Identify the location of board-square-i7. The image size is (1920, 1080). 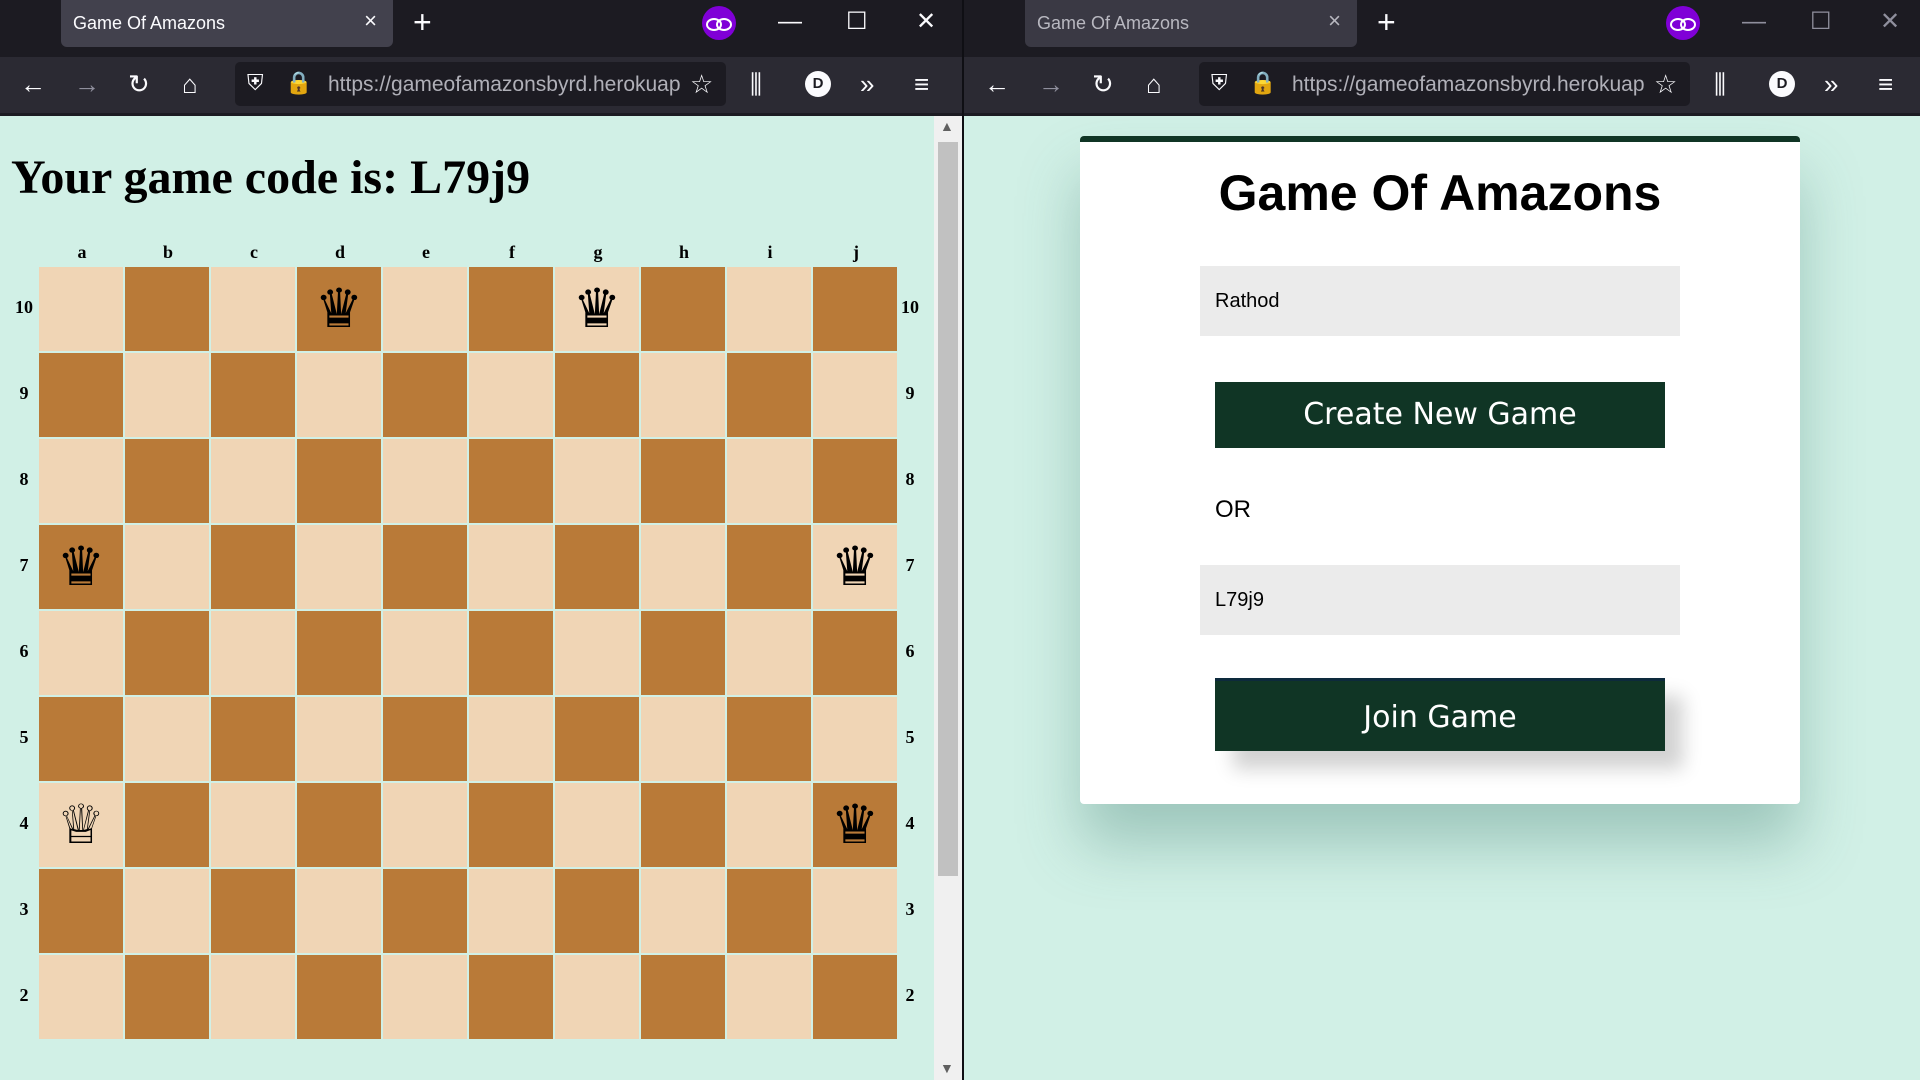
(769, 567).